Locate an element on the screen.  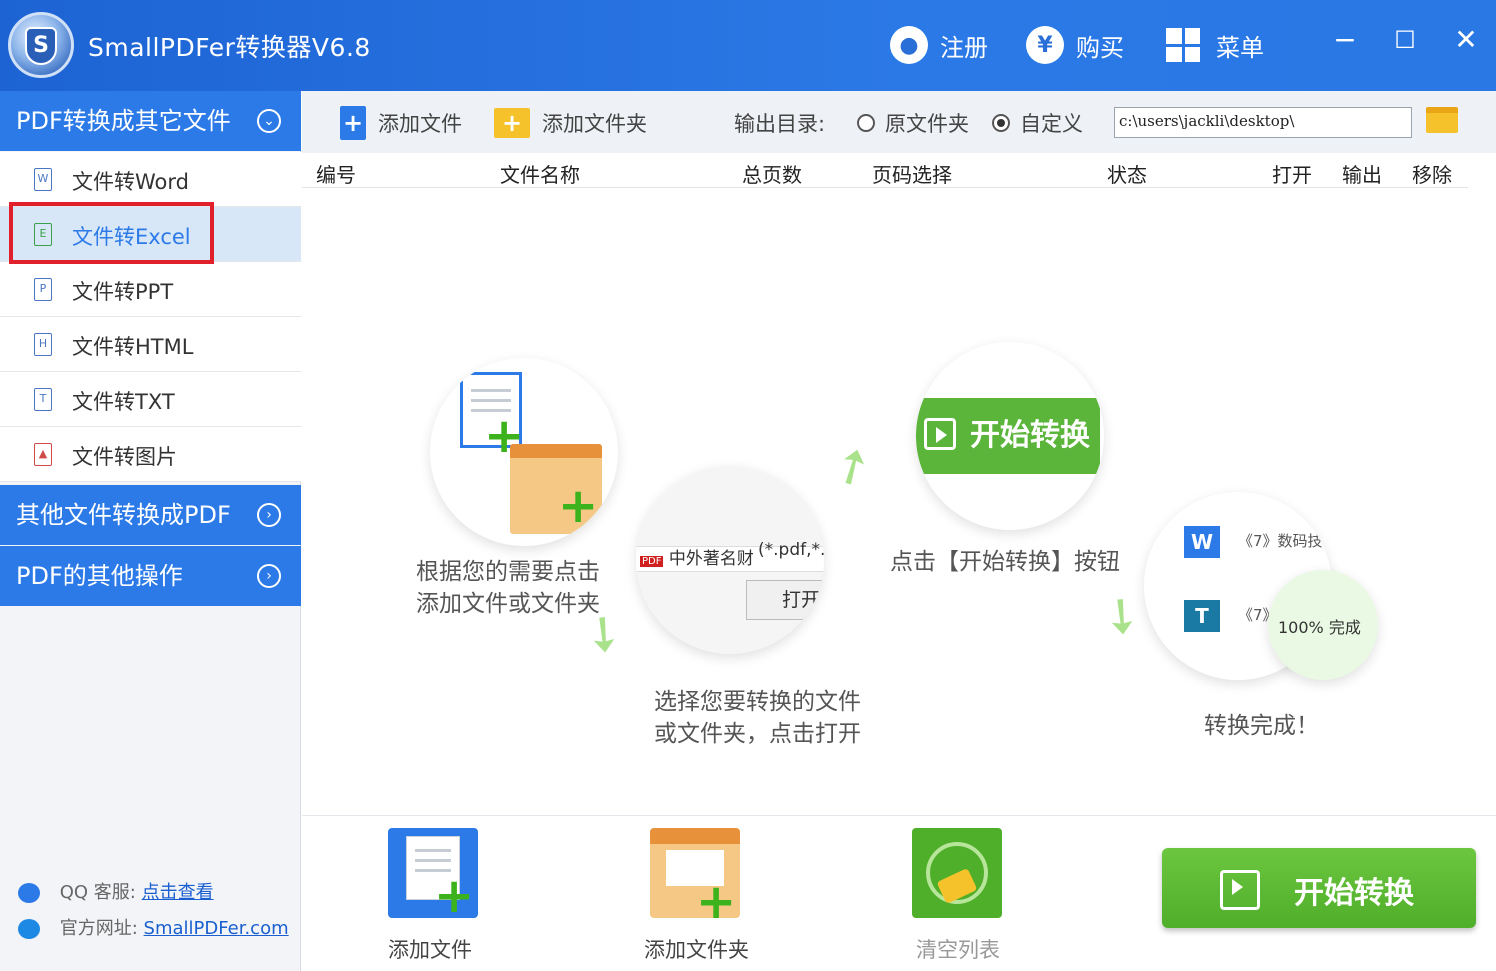
col-status: 状态 is located at coordinates (1127, 175).